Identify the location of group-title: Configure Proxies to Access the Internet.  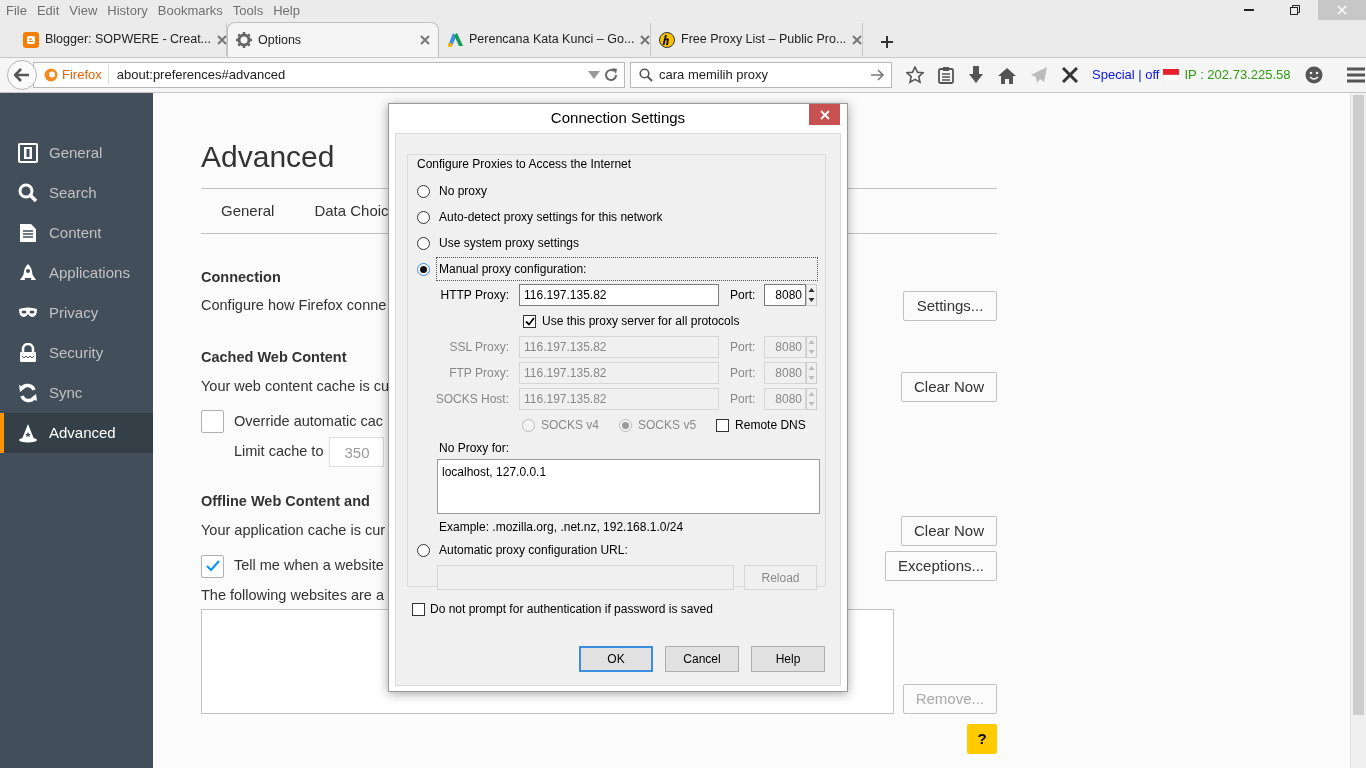
(524, 164).